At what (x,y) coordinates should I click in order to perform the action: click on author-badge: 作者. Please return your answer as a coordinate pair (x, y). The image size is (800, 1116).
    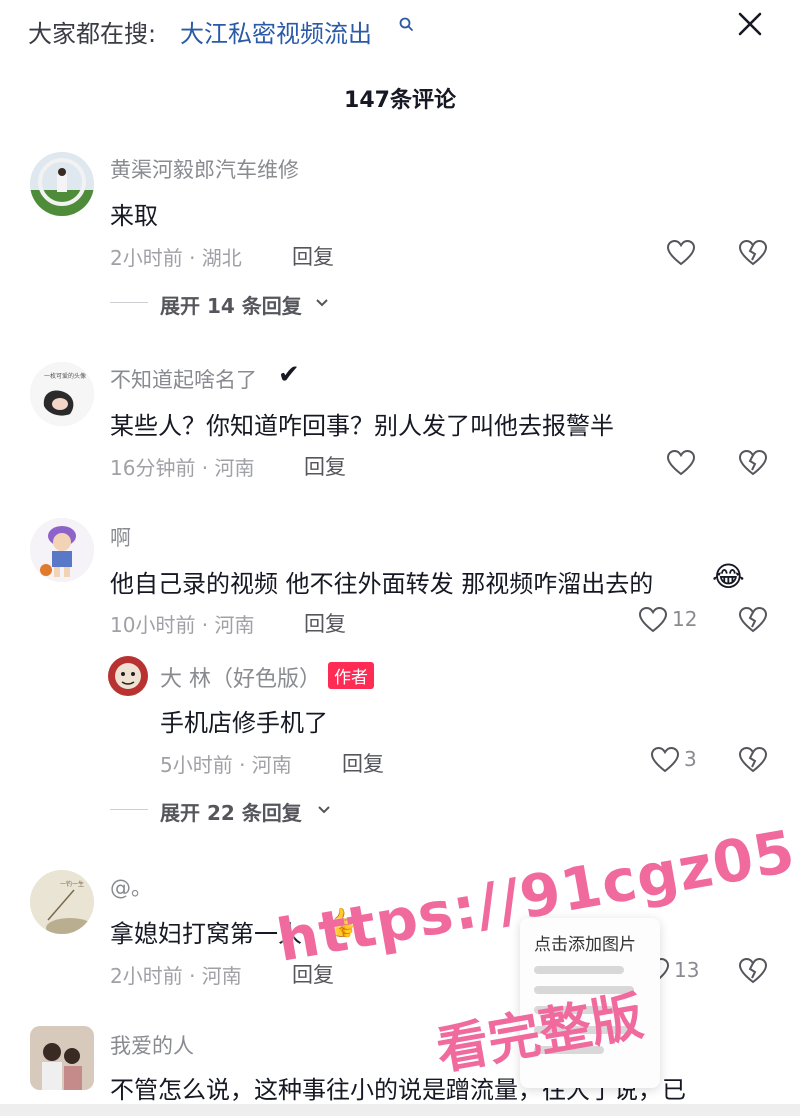
    Looking at the image, I should click on (351, 675).